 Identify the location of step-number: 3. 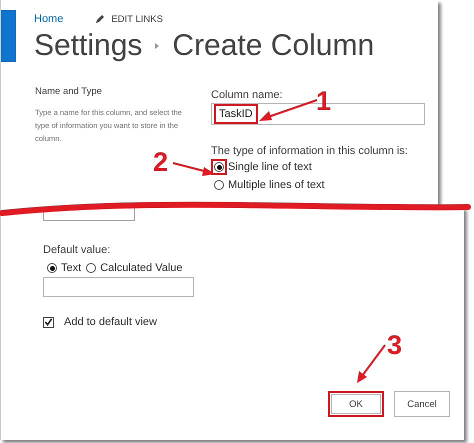
(394, 345).